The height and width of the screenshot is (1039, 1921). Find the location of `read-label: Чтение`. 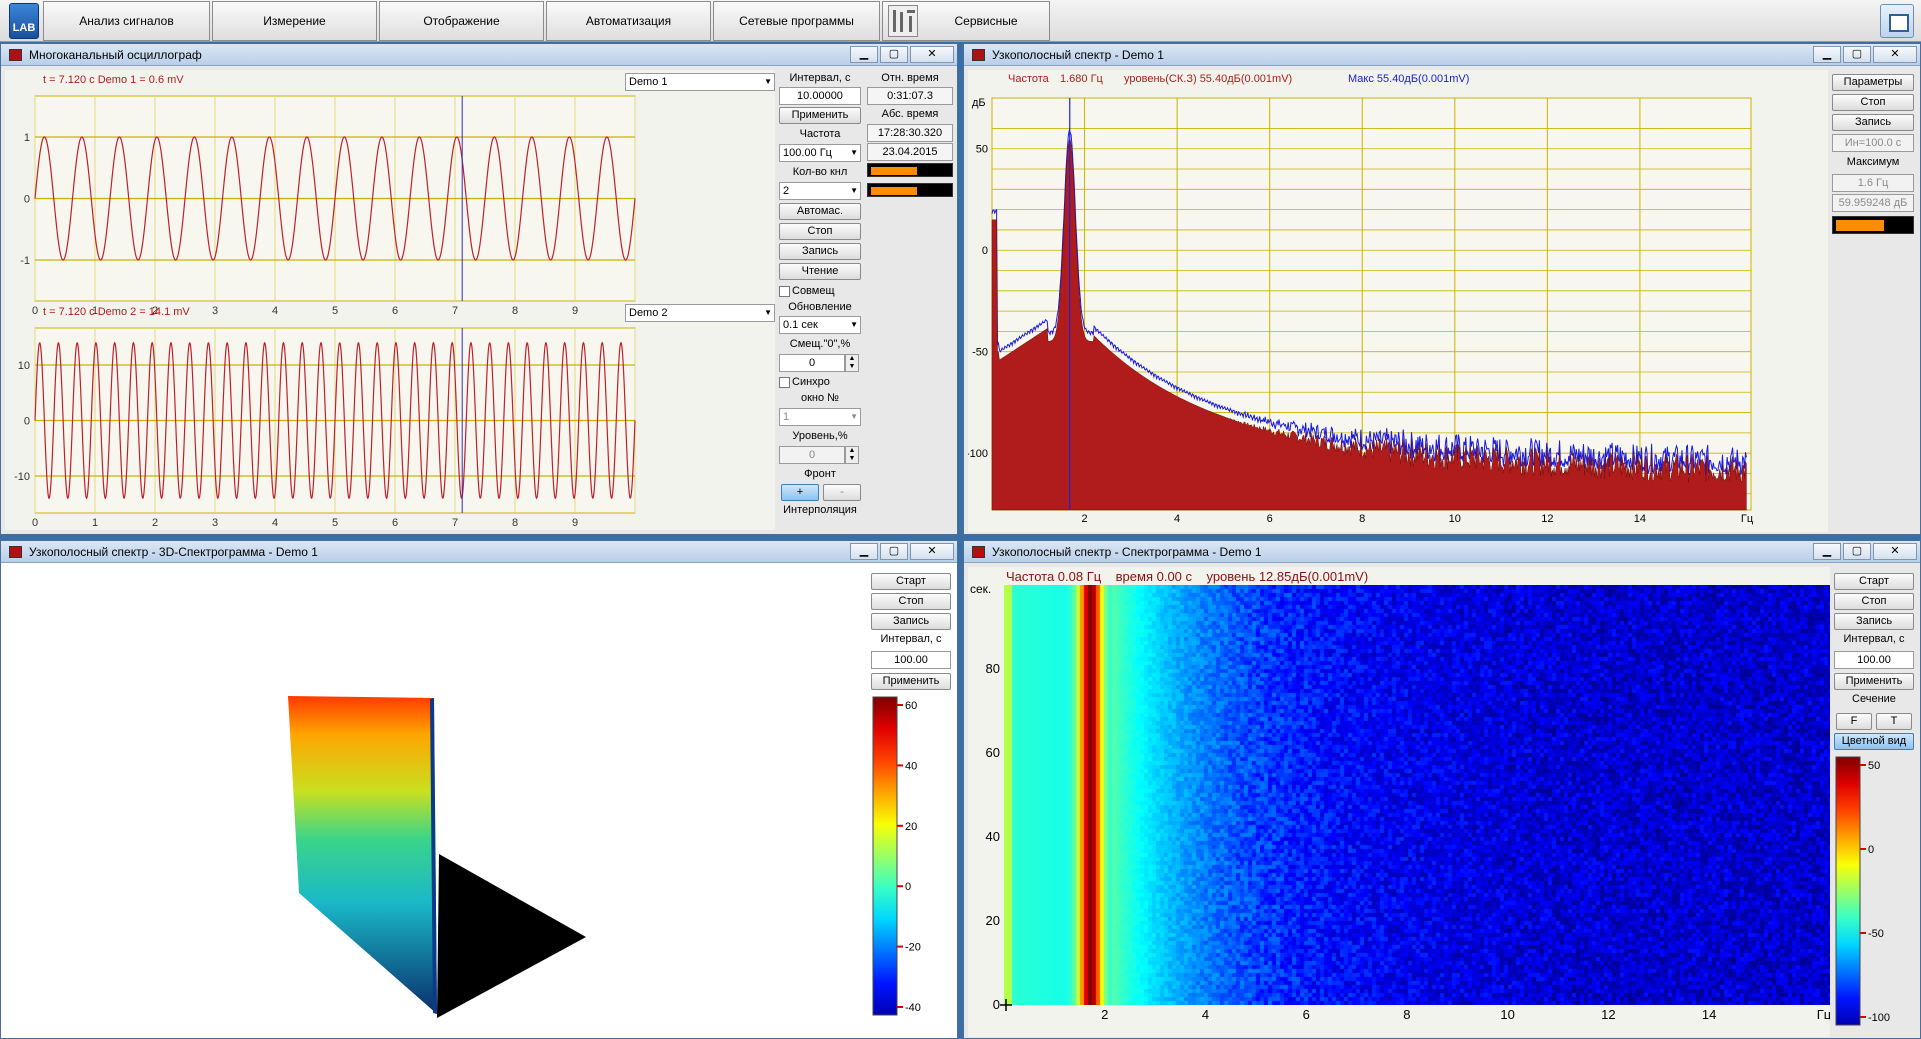

read-label: Чтение is located at coordinates (820, 271).